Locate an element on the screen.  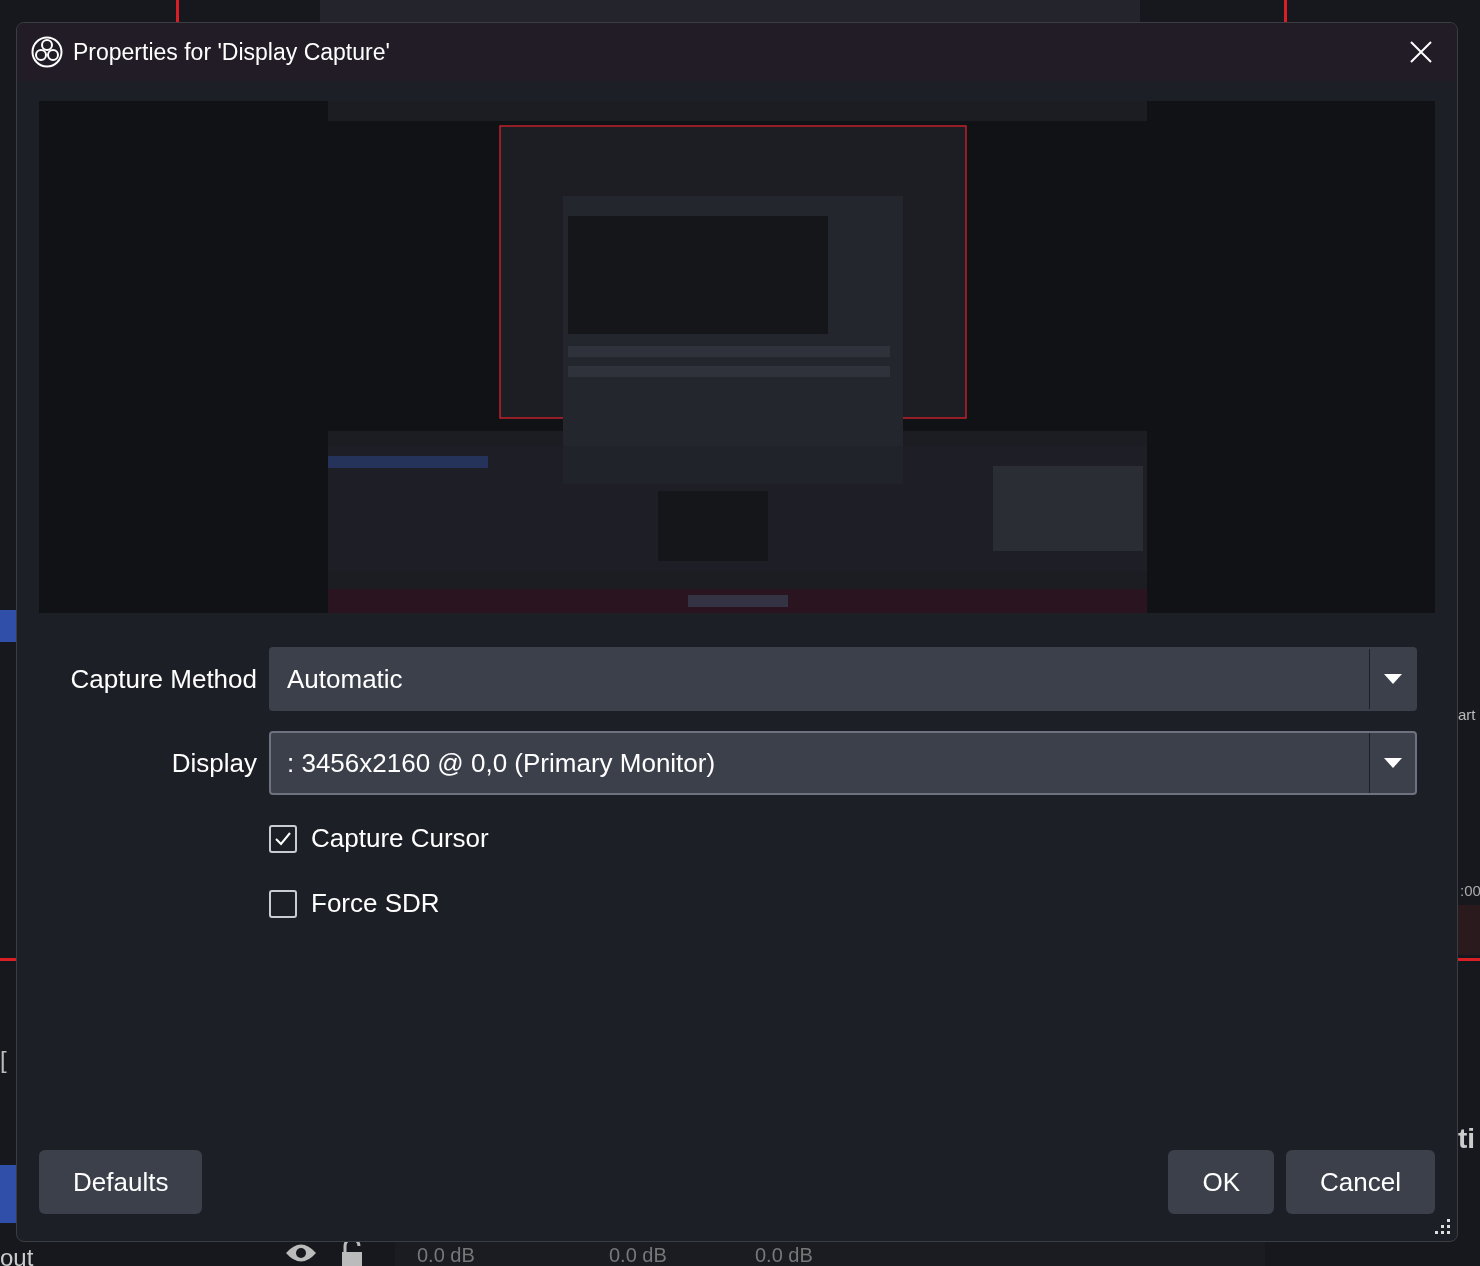
background-text: [ is located at coordinates (3, 1060).